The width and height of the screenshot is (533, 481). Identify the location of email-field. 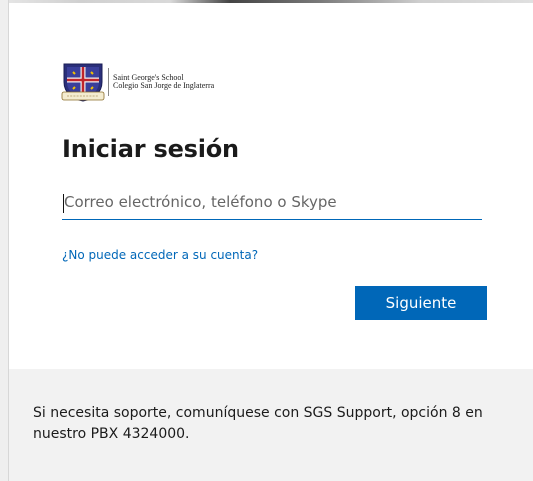
(272, 204).